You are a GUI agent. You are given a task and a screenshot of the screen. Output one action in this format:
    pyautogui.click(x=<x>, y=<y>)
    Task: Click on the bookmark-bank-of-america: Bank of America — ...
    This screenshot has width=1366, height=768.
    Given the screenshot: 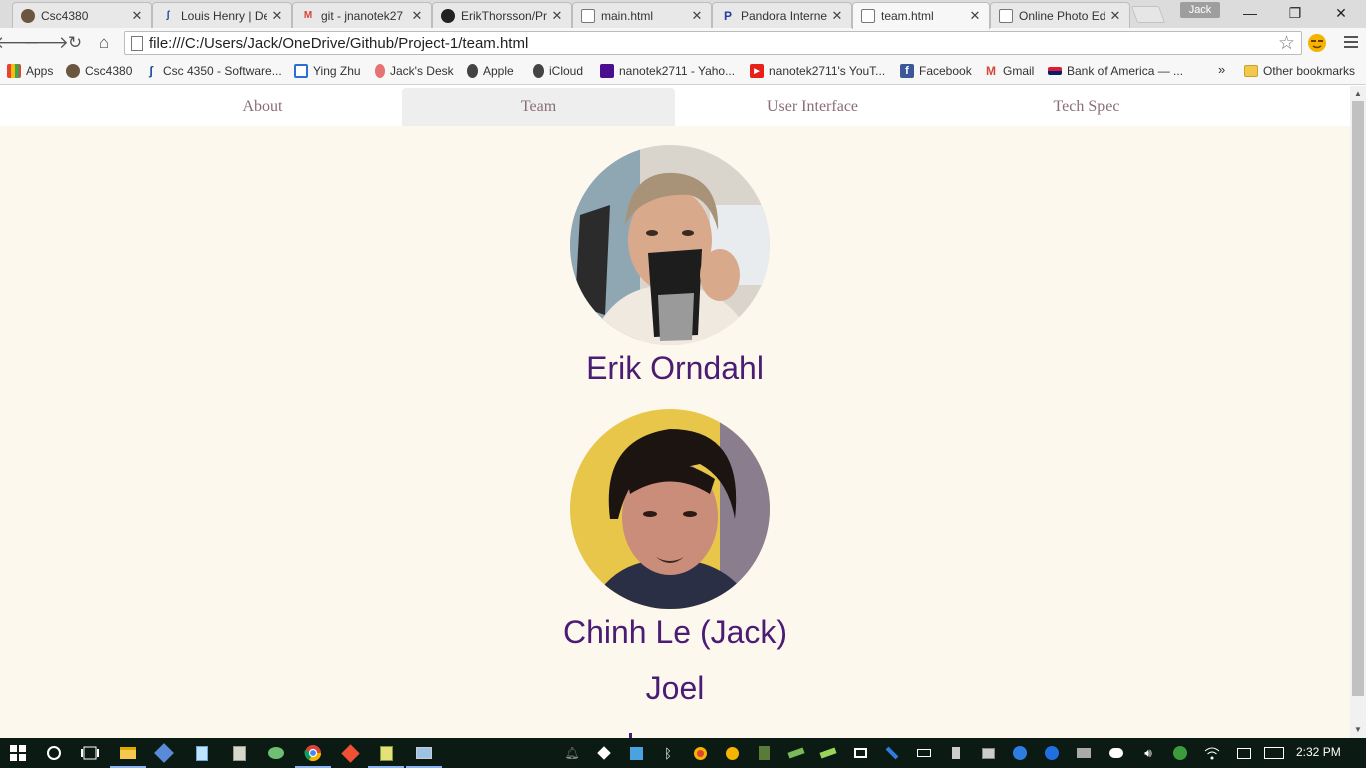 What is the action you would take?
    pyautogui.click(x=1115, y=71)
    